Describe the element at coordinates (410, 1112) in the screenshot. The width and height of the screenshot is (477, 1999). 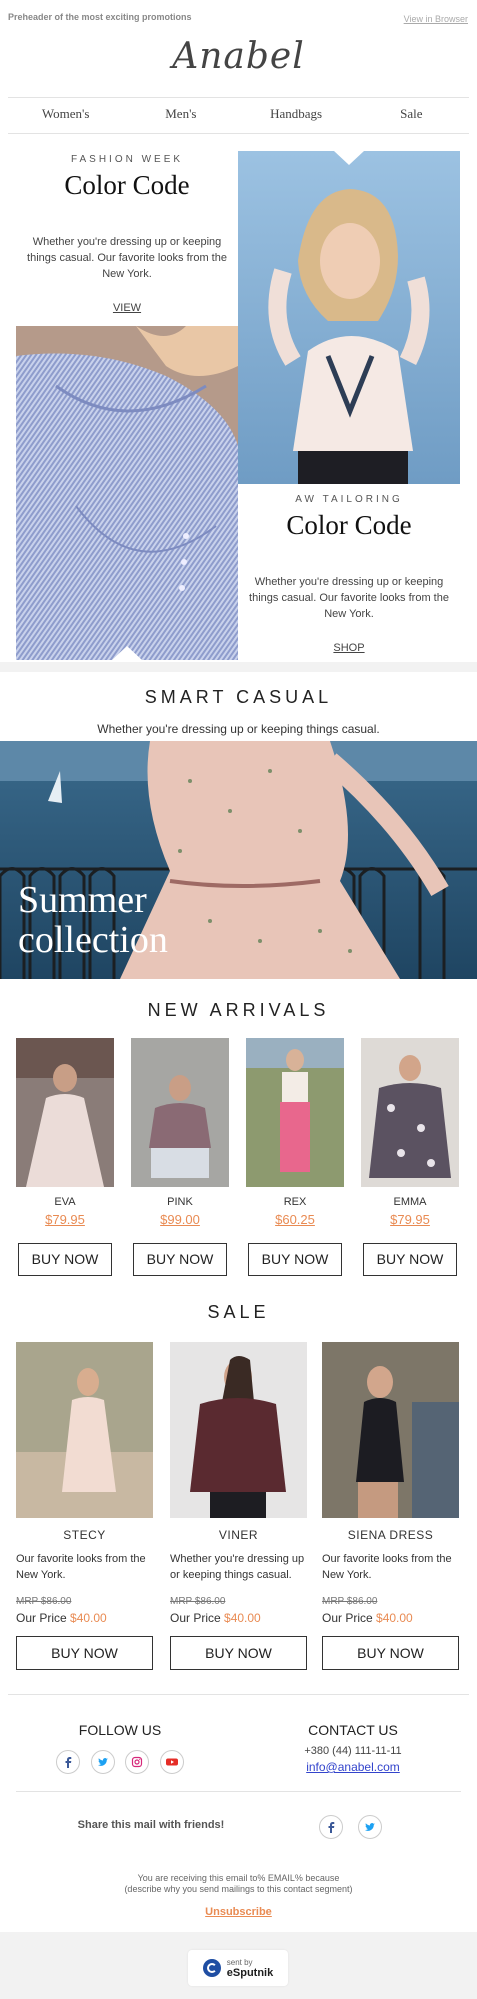
I see `product-image-emma` at that location.